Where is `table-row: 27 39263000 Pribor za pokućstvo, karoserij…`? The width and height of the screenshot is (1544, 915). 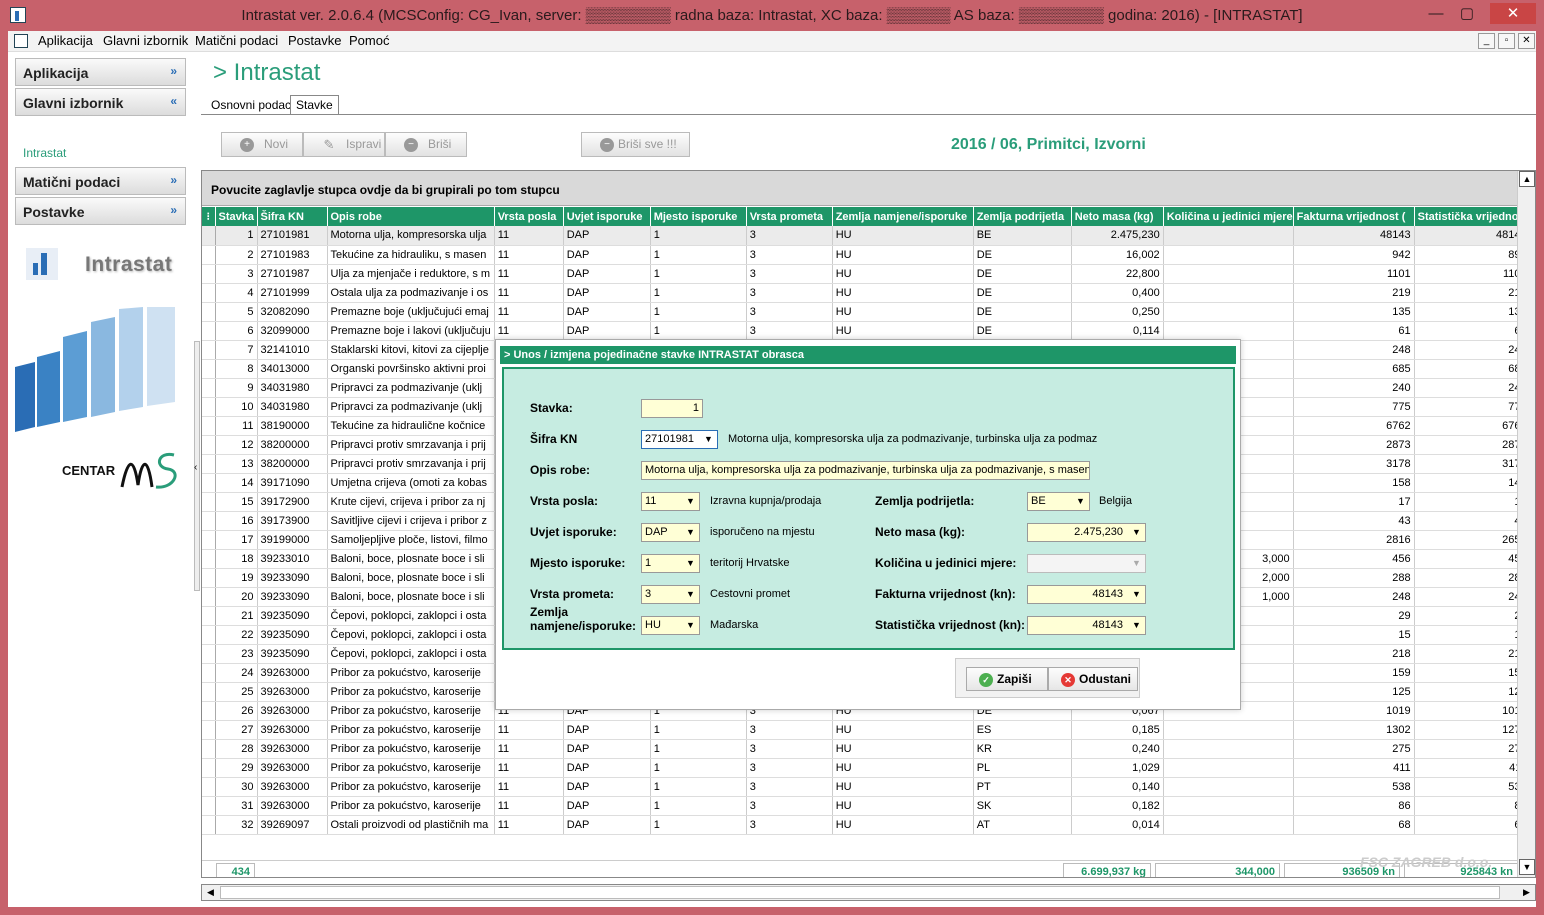 table-row: 27 39263000 Pribor za pokućstvo, karoserij… is located at coordinates (866, 730).